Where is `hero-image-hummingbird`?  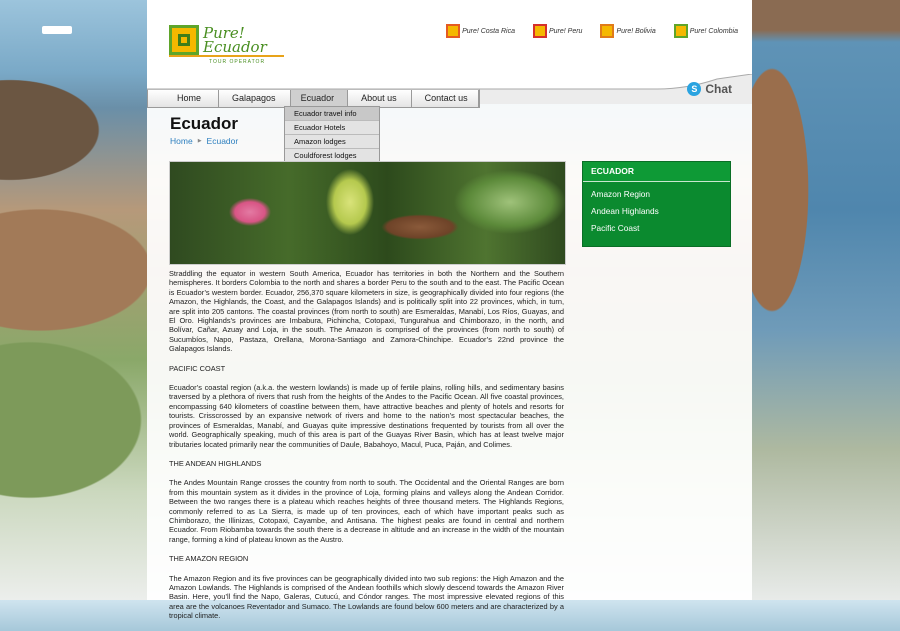
hero-image-hummingbird is located at coordinates (367, 213).